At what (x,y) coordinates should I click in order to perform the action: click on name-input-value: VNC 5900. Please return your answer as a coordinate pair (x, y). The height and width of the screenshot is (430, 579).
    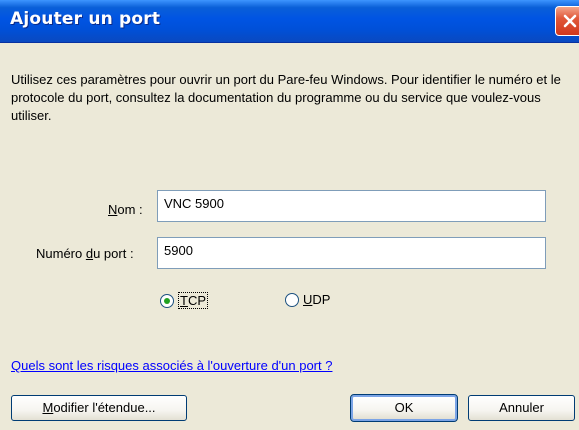
    Looking at the image, I should click on (194, 203).